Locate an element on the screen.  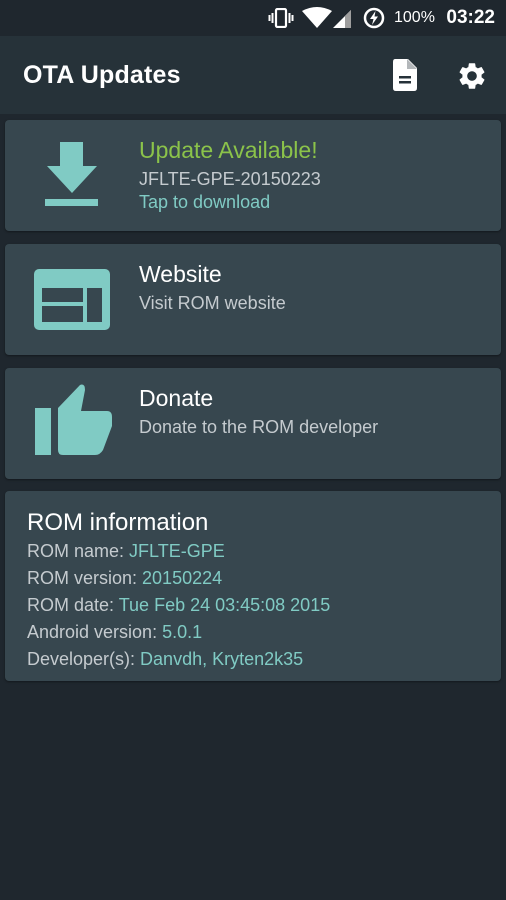
rom-version-label: ROM version: is located at coordinates (85, 578).